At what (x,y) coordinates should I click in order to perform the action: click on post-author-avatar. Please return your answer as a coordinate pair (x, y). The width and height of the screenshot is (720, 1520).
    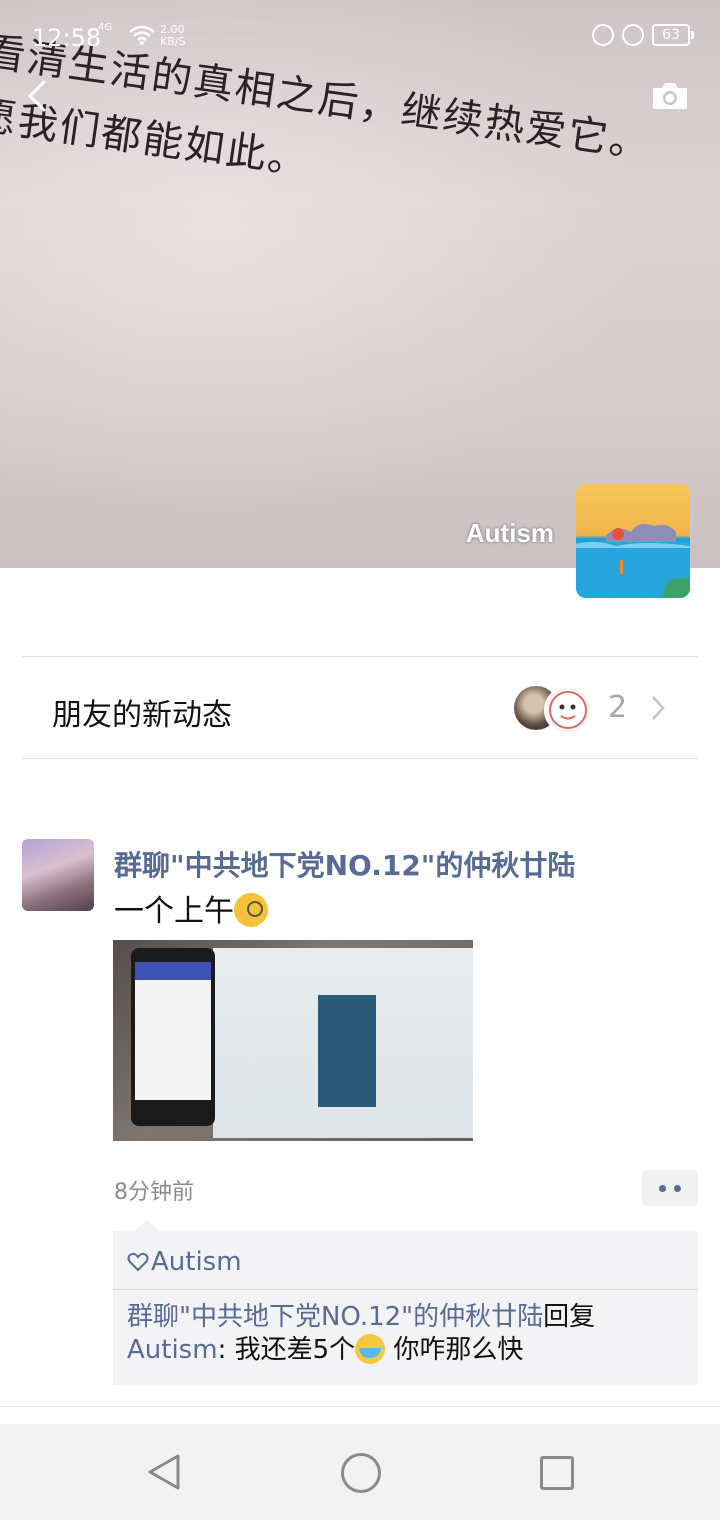
    Looking at the image, I should click on (58, 875).